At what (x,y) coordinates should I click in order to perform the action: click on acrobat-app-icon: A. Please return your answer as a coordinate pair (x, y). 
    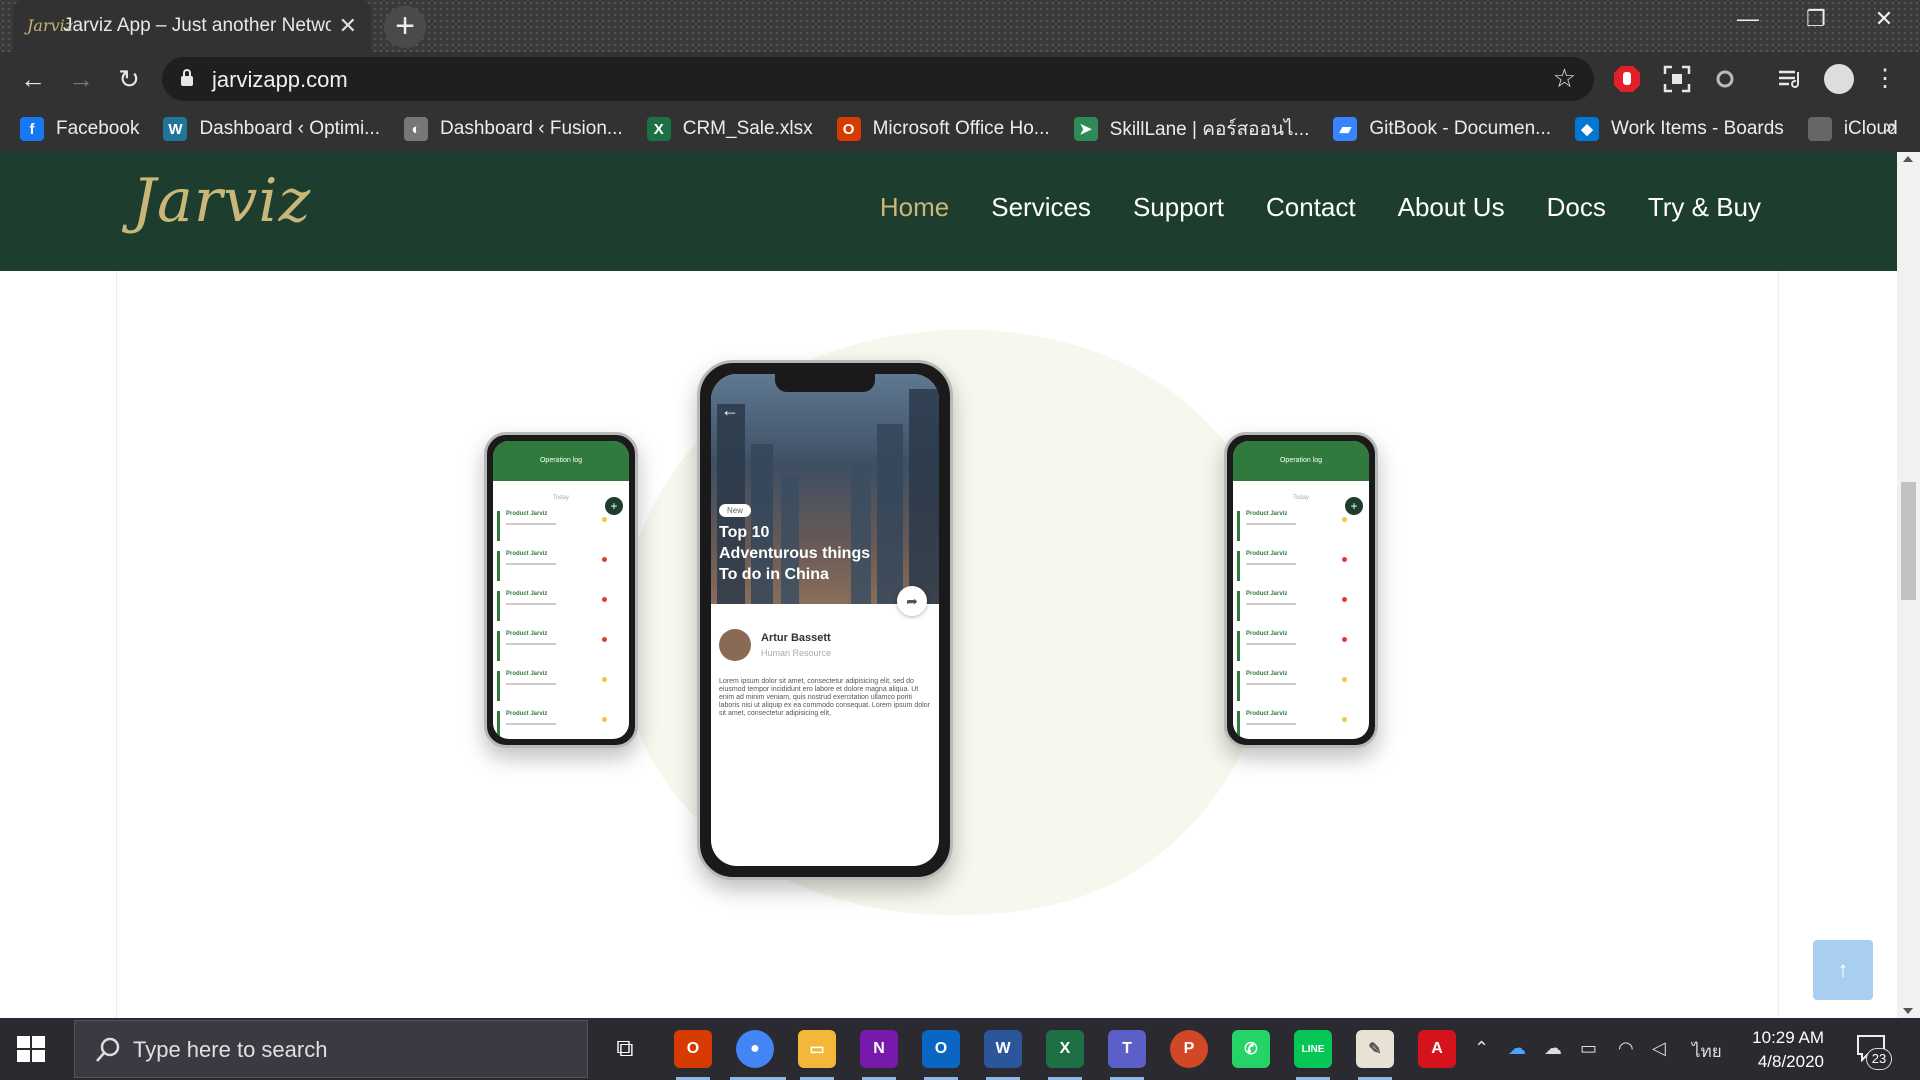
    Looking at the image, I should click on (1437, 1049).